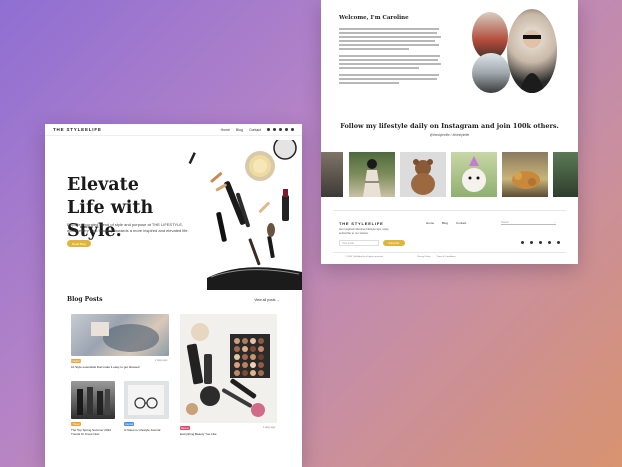 The width and height of the screenshot is (622, 467). Describe the element at coordinates (292, 129) in the screenshot. I see `search-icon` at that location.